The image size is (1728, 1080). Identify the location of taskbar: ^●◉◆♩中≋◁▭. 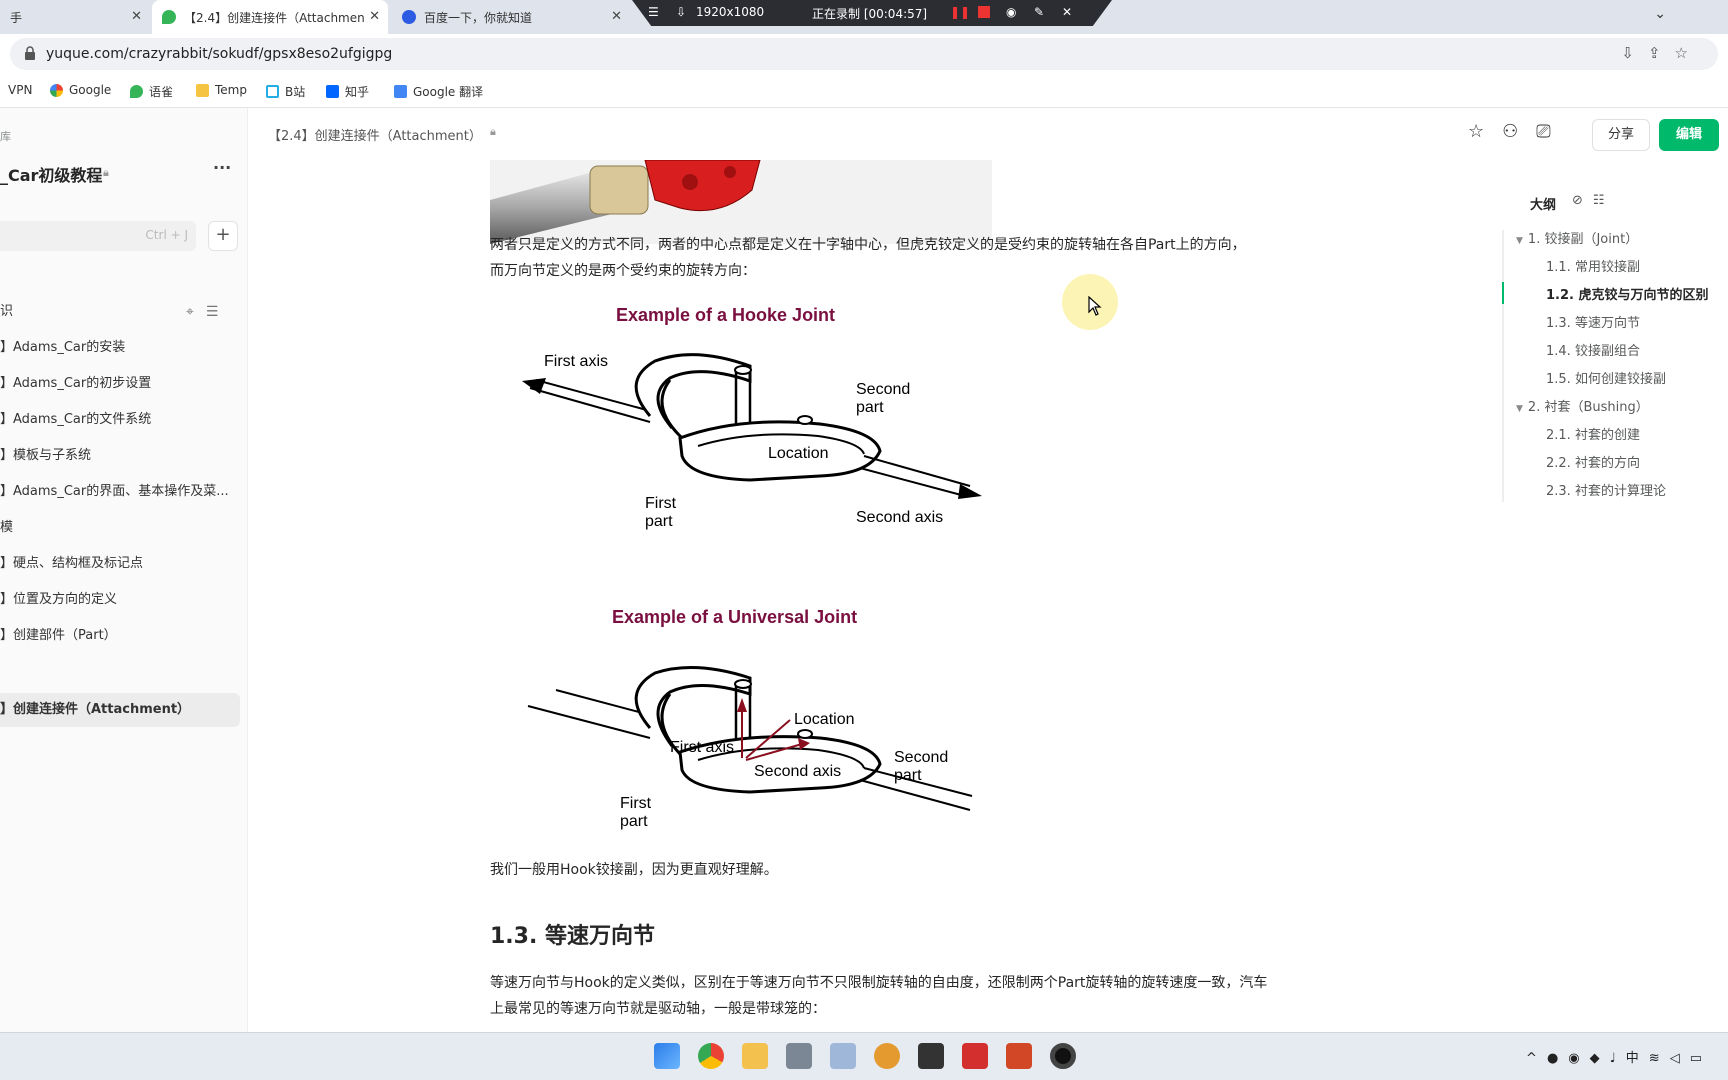
(864, 1056).